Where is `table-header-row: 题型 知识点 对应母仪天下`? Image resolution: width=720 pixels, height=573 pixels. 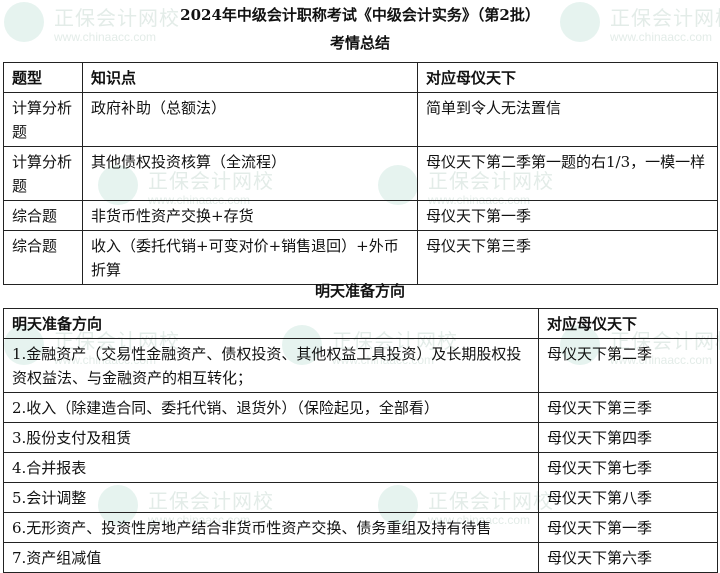
table-header-row: 题型 知识点 对应母仪天下 is located at coordinates (360, 77).